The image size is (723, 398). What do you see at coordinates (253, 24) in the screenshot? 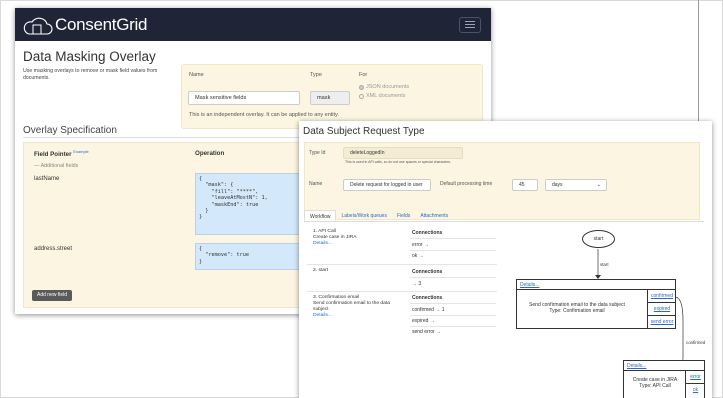
I see `top-navbar: ConsentGrid` at bounding box center [253, 24].